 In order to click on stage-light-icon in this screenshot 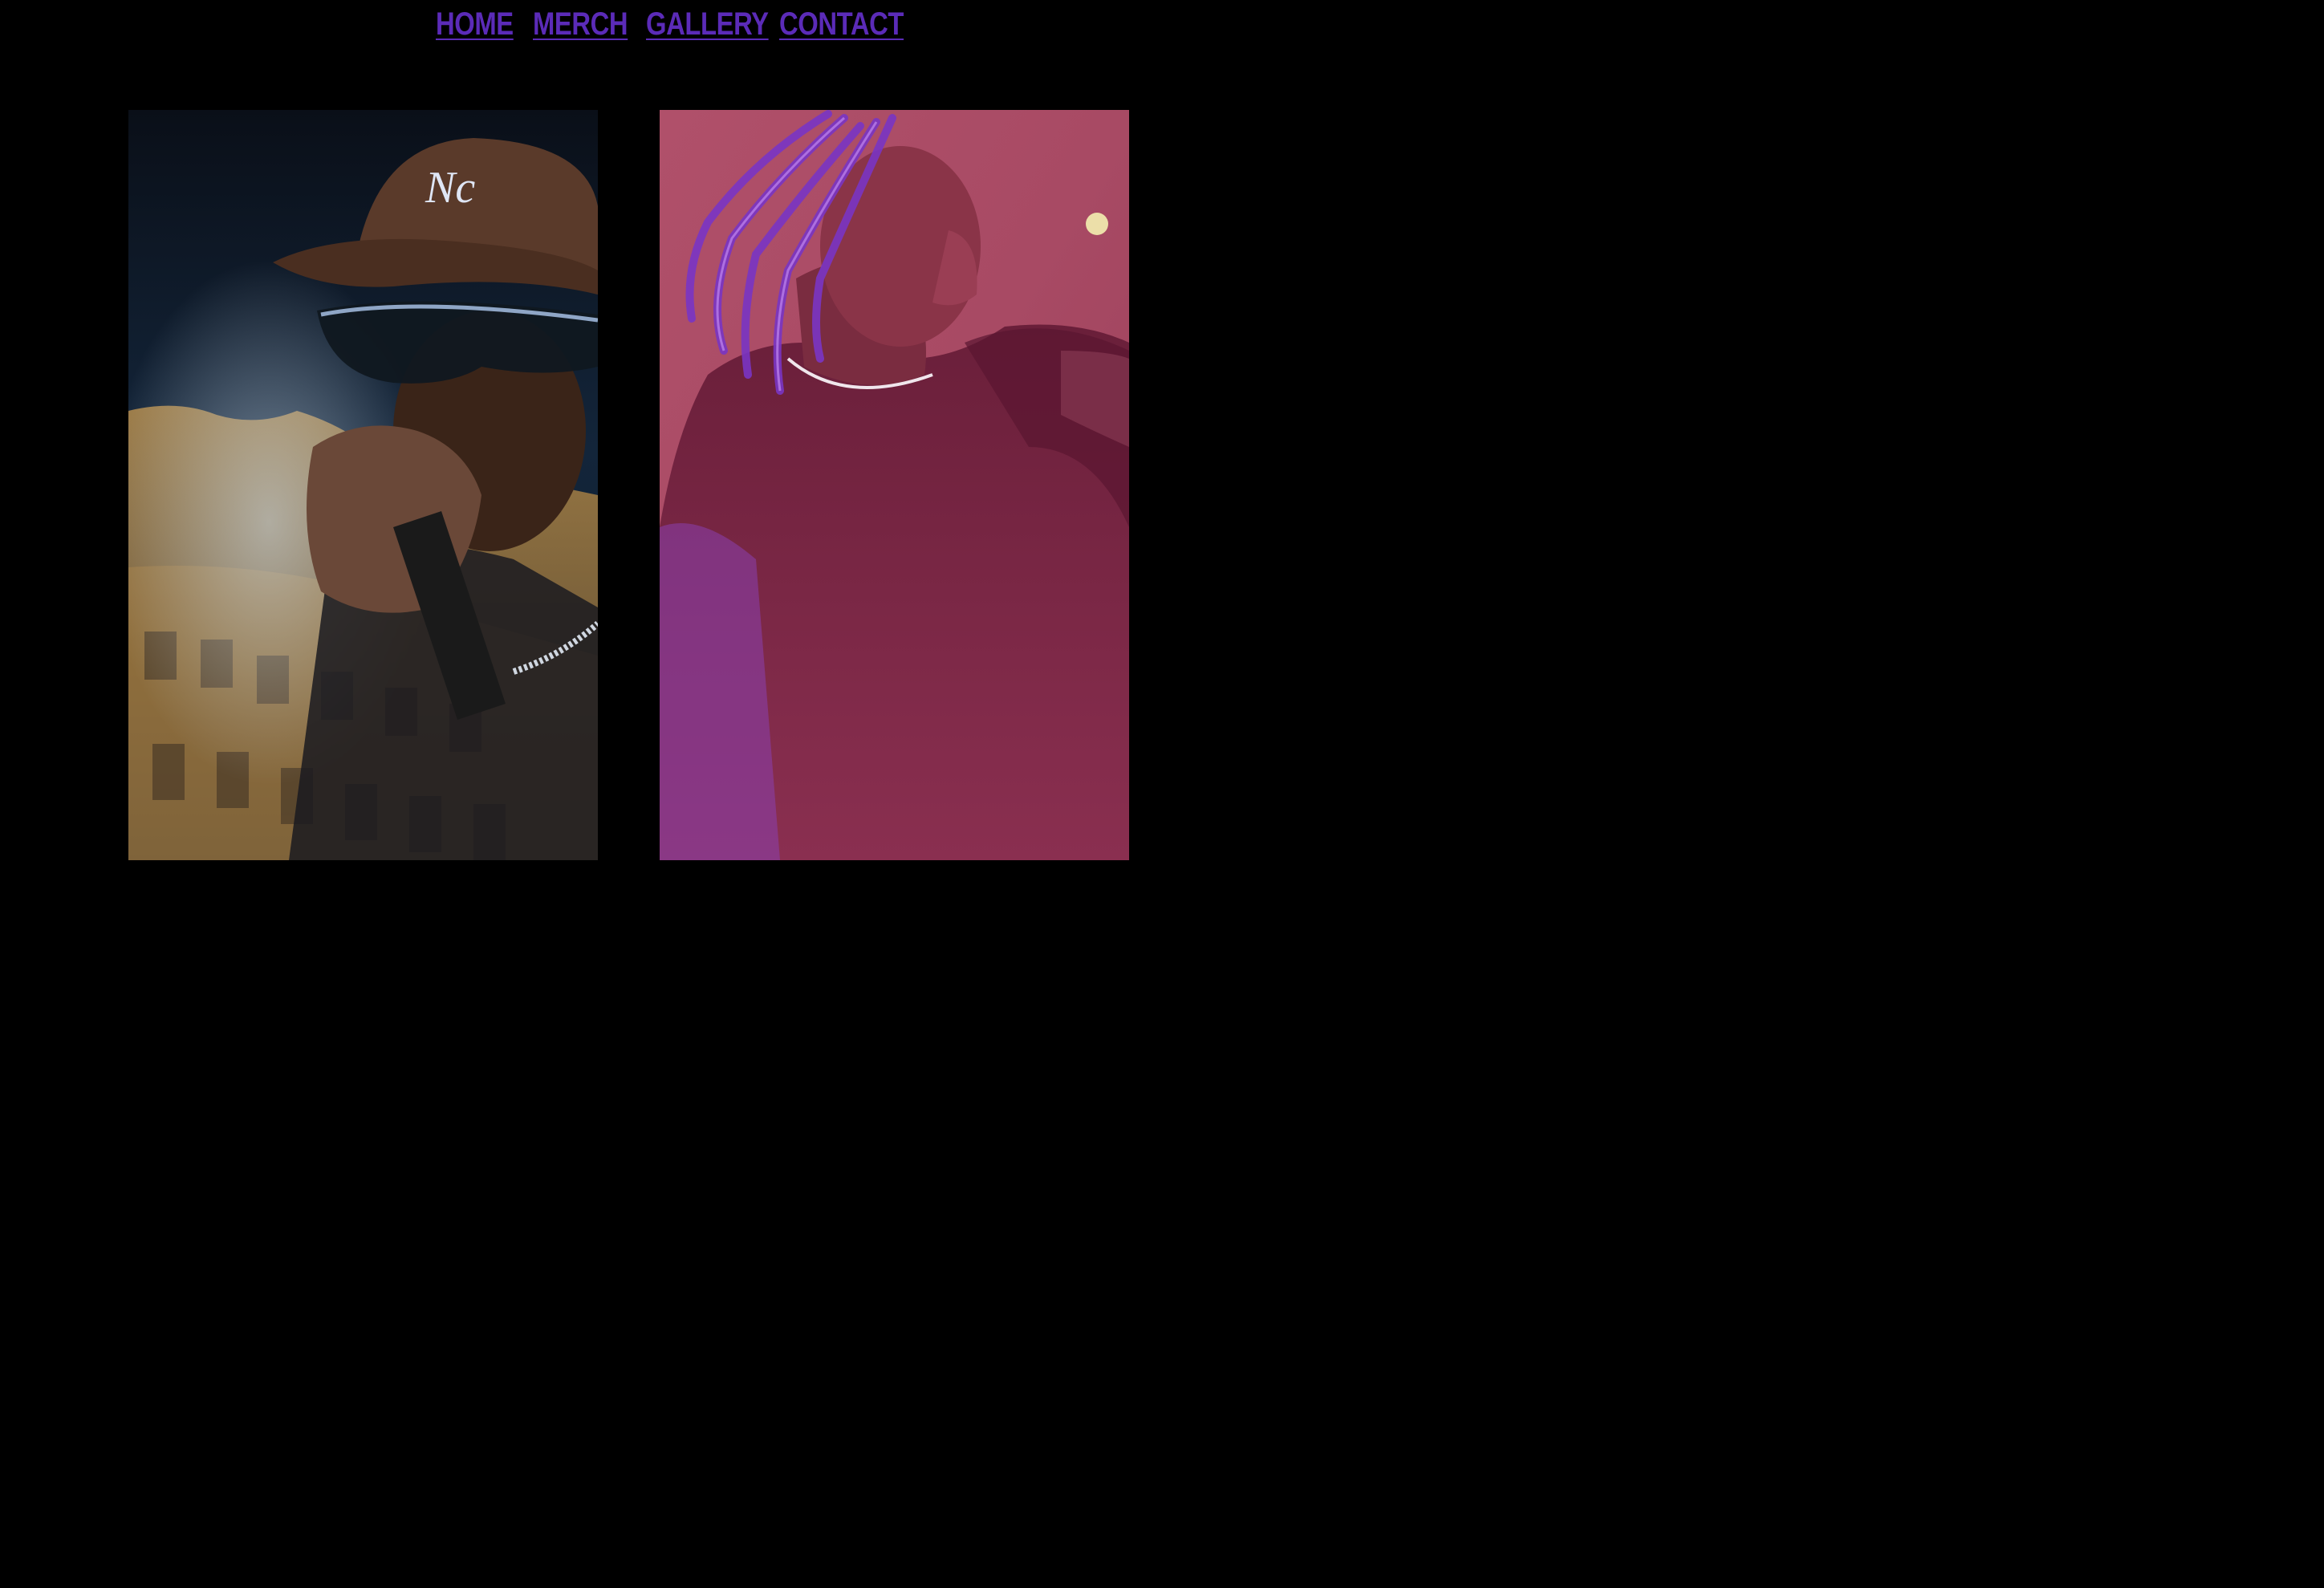, I will do `click(1097, 224)`.